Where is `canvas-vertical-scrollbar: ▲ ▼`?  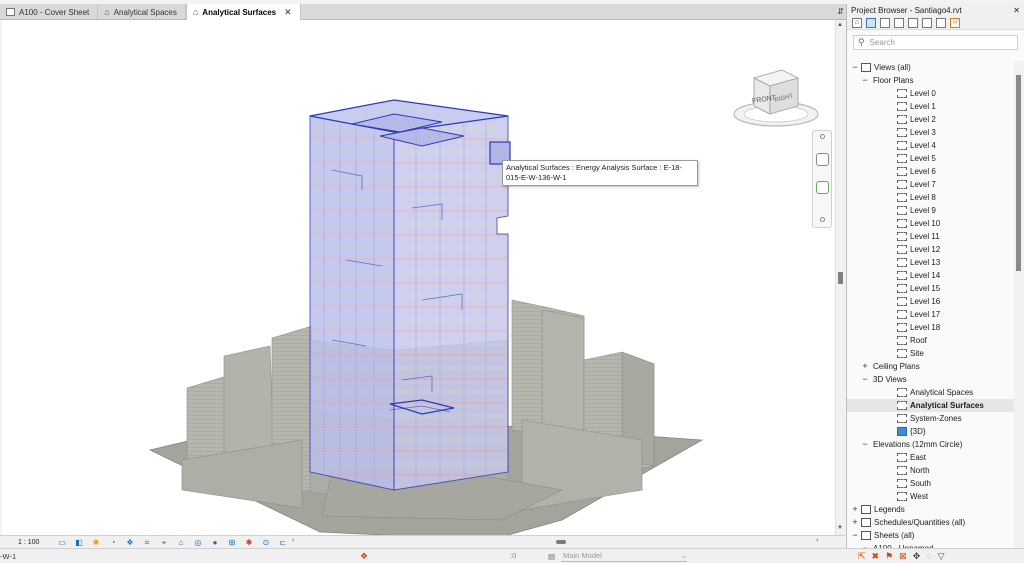 canvas-vertical-scrollbar: ▲ ▼ is located at coordinates (840, 277).